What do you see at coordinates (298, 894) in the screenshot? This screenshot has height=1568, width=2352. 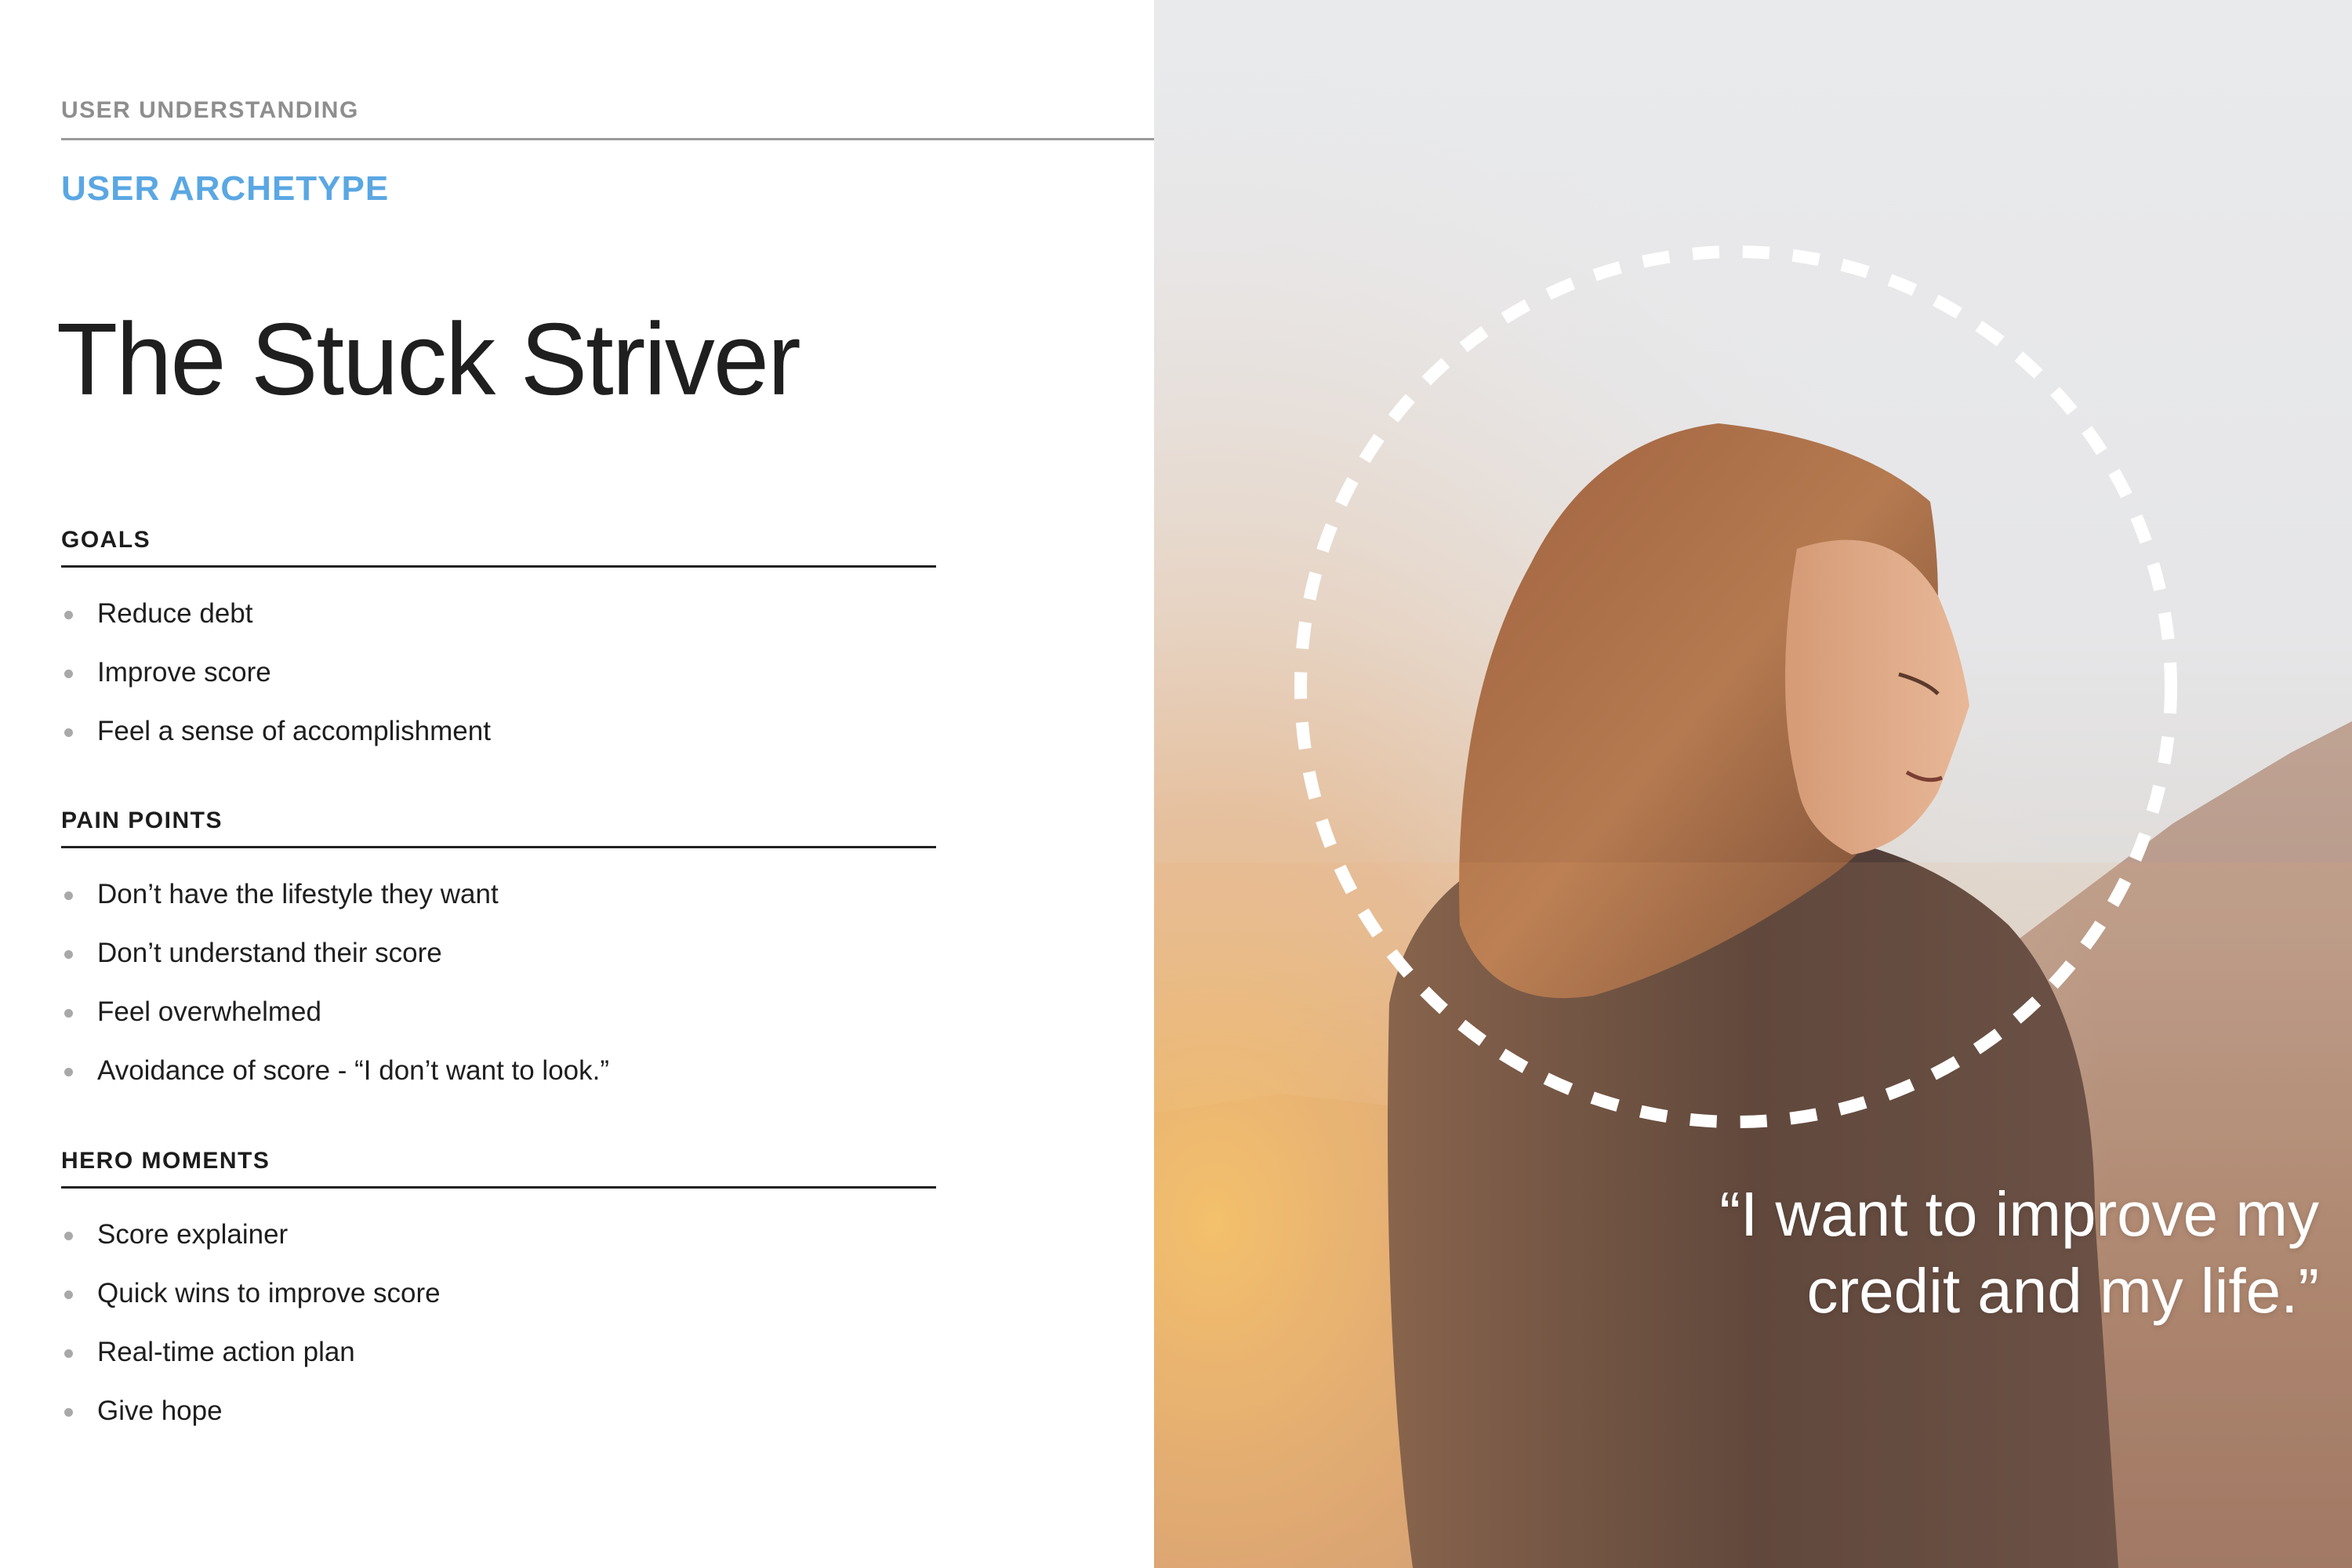 I see `list-item-text: Don’t have the lifestyle they want` at bounding box center [298, 894].